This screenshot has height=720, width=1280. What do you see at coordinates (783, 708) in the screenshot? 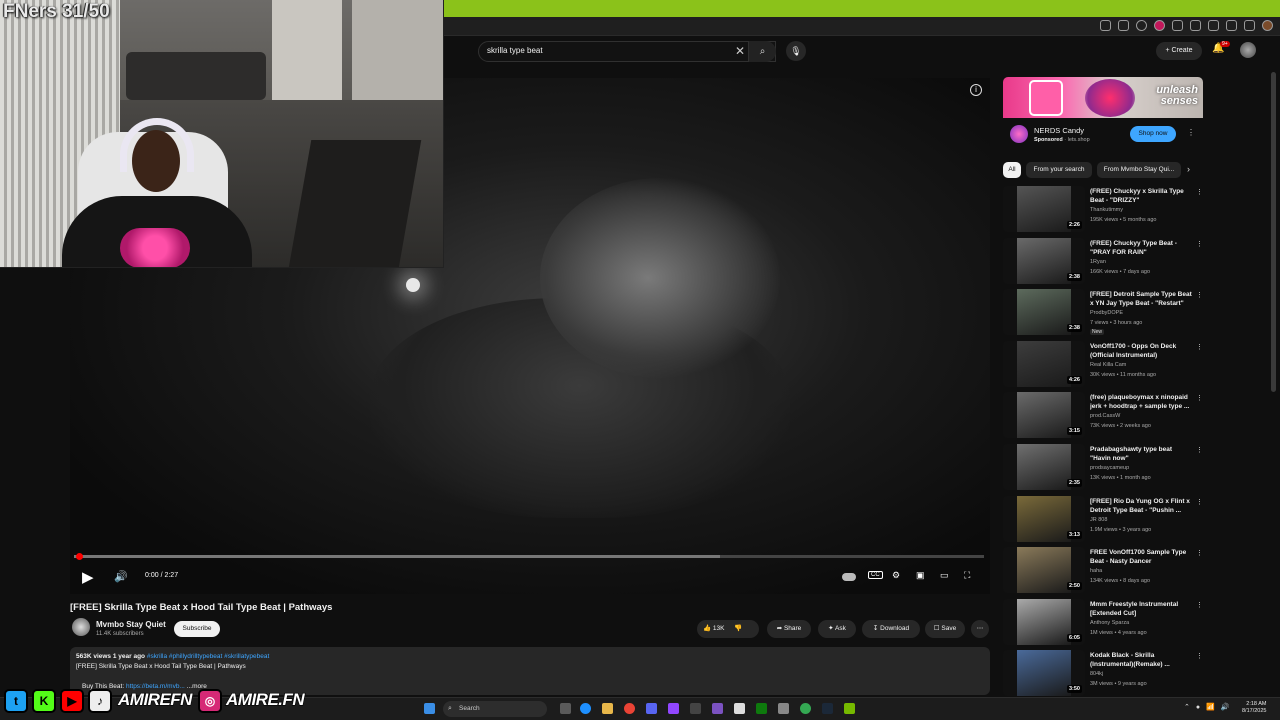
I see `settings-gear-icon` at bounding box center [783, 708].